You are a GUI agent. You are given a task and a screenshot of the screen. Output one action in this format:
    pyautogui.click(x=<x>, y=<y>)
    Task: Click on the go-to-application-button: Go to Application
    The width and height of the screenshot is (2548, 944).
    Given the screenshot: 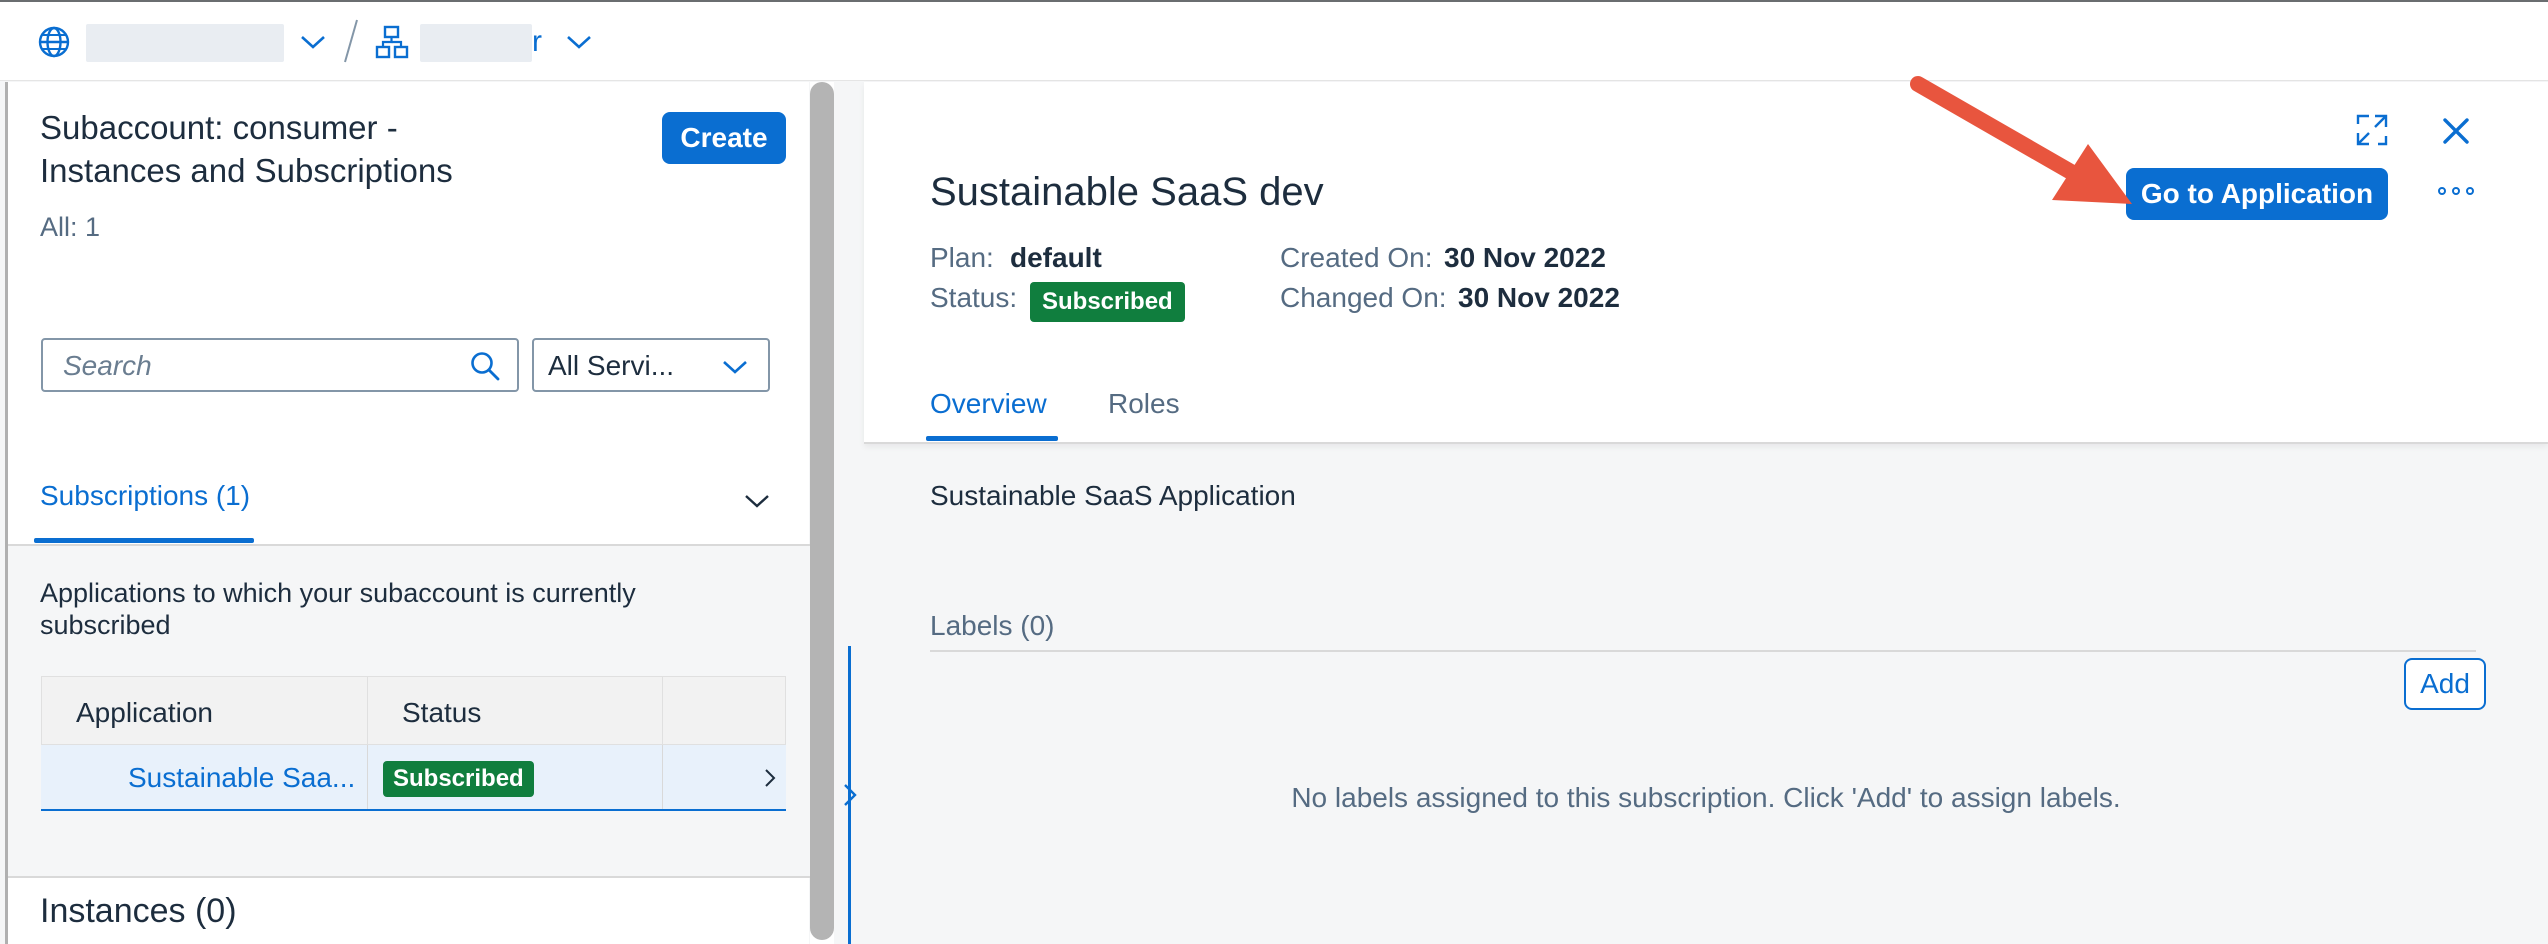 What is the action you would take?
    pyautogui.click(x=2257, y=194)
    